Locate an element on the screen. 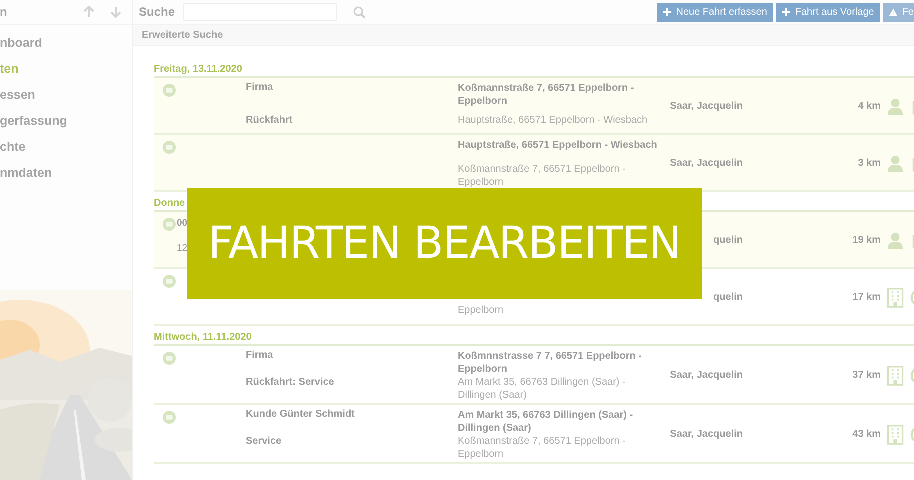 This screenshot has width=914, height=480. return-text: Rückfahrt is located at coordinates (269, 120).